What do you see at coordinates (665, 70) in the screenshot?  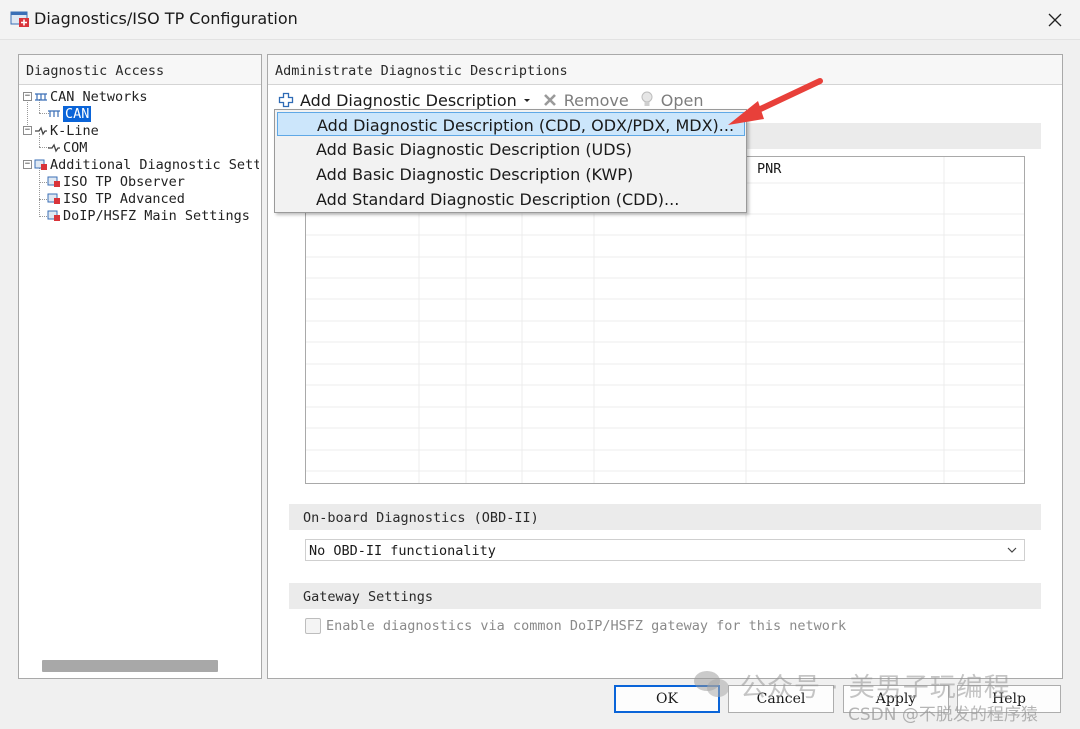 I see `diagnostic-descriptions-header: Administrate Diagnostic Descriptions` at bounding box center [665, 70].